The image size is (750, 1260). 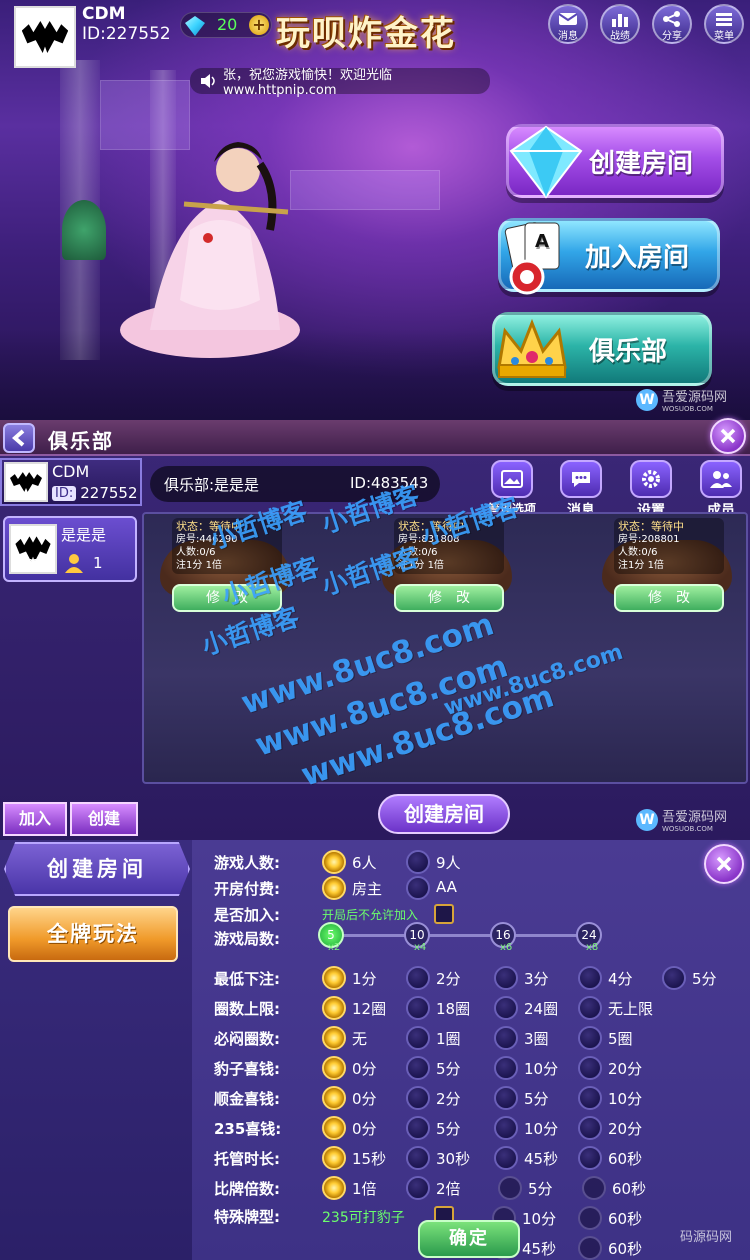 I want to click on option-note: 开局后不允许加入, so click(x=370, y=915).